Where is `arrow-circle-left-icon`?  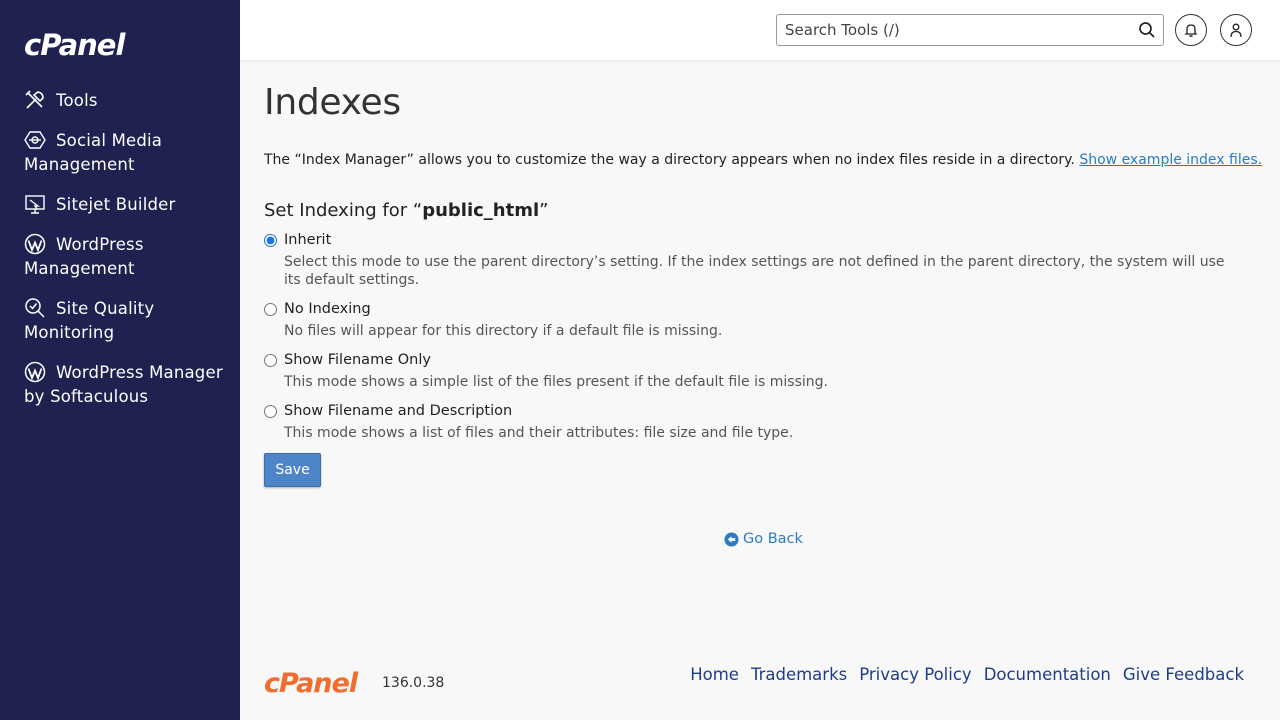
arrow-circle-left-icon is located at coordinates (731, 539).